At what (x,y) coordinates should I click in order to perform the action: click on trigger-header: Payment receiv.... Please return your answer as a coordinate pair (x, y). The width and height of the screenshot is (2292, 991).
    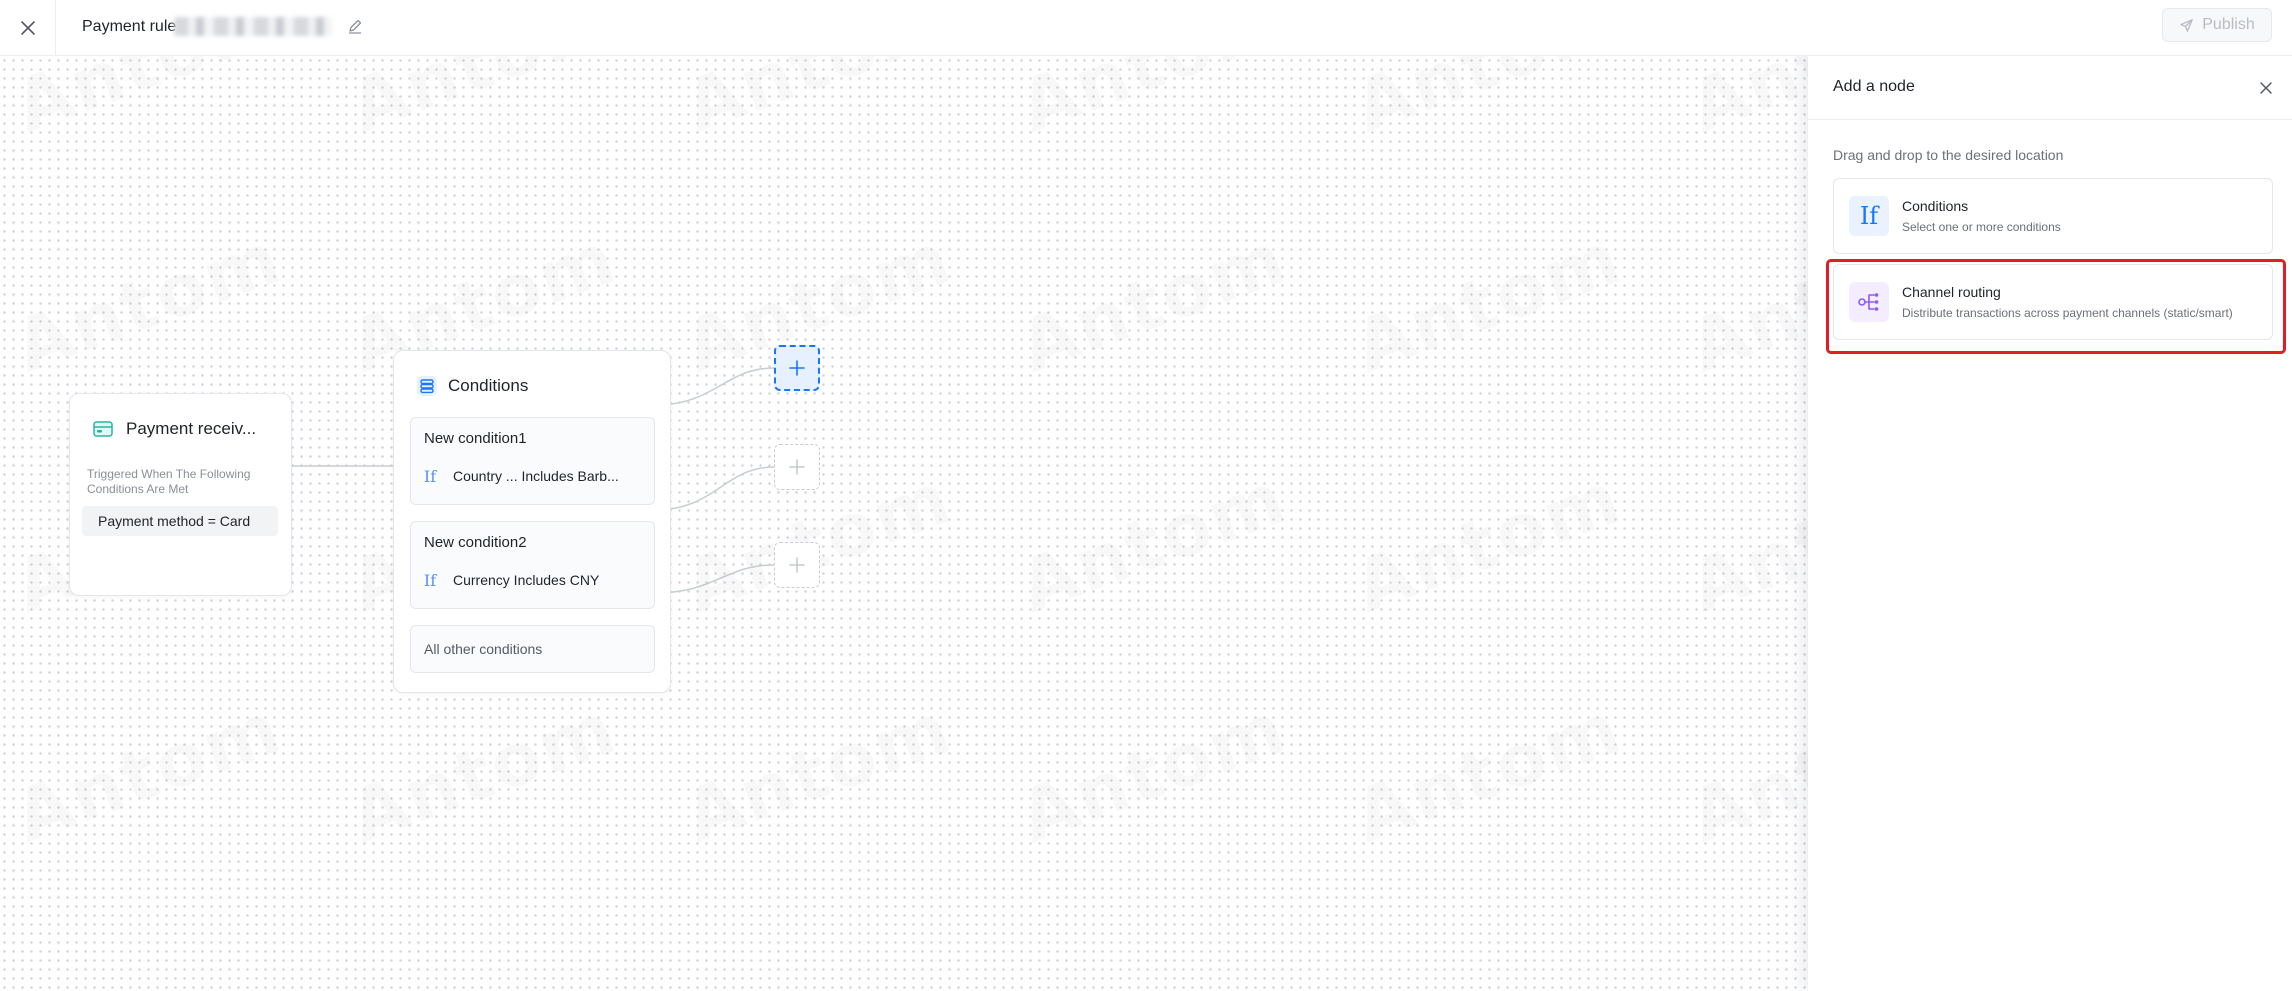
    Looking at the image, I should click on (174, 429).